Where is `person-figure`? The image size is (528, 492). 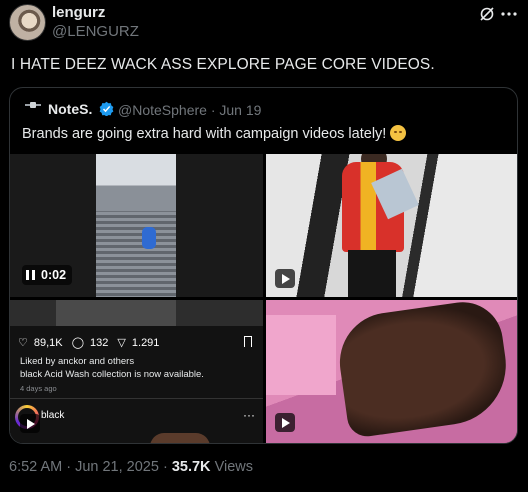
person-figure is located at coordinates (149, 238).